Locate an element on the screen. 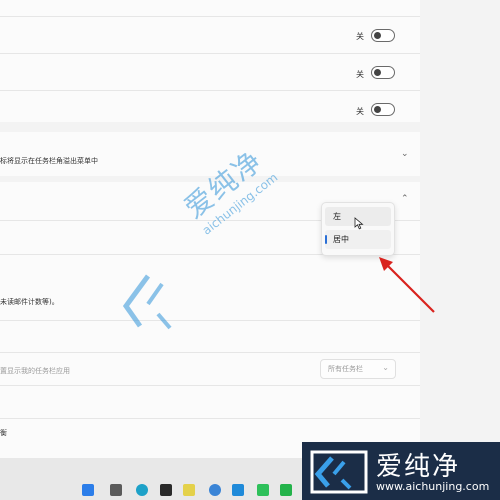 This screenshot has width=500, height=500. bottom-row-label: 衡 is located at coordinates (3, 433).